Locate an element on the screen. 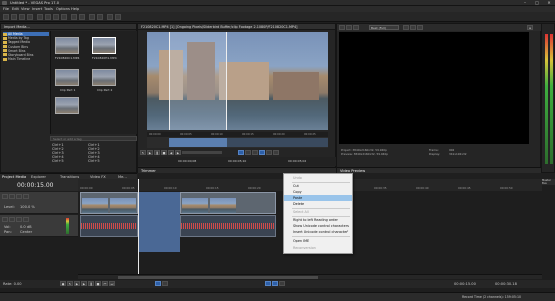 This screenshot has height=301, width=555. preview-tabs: Video Preview is located at coordinates (439, 170).